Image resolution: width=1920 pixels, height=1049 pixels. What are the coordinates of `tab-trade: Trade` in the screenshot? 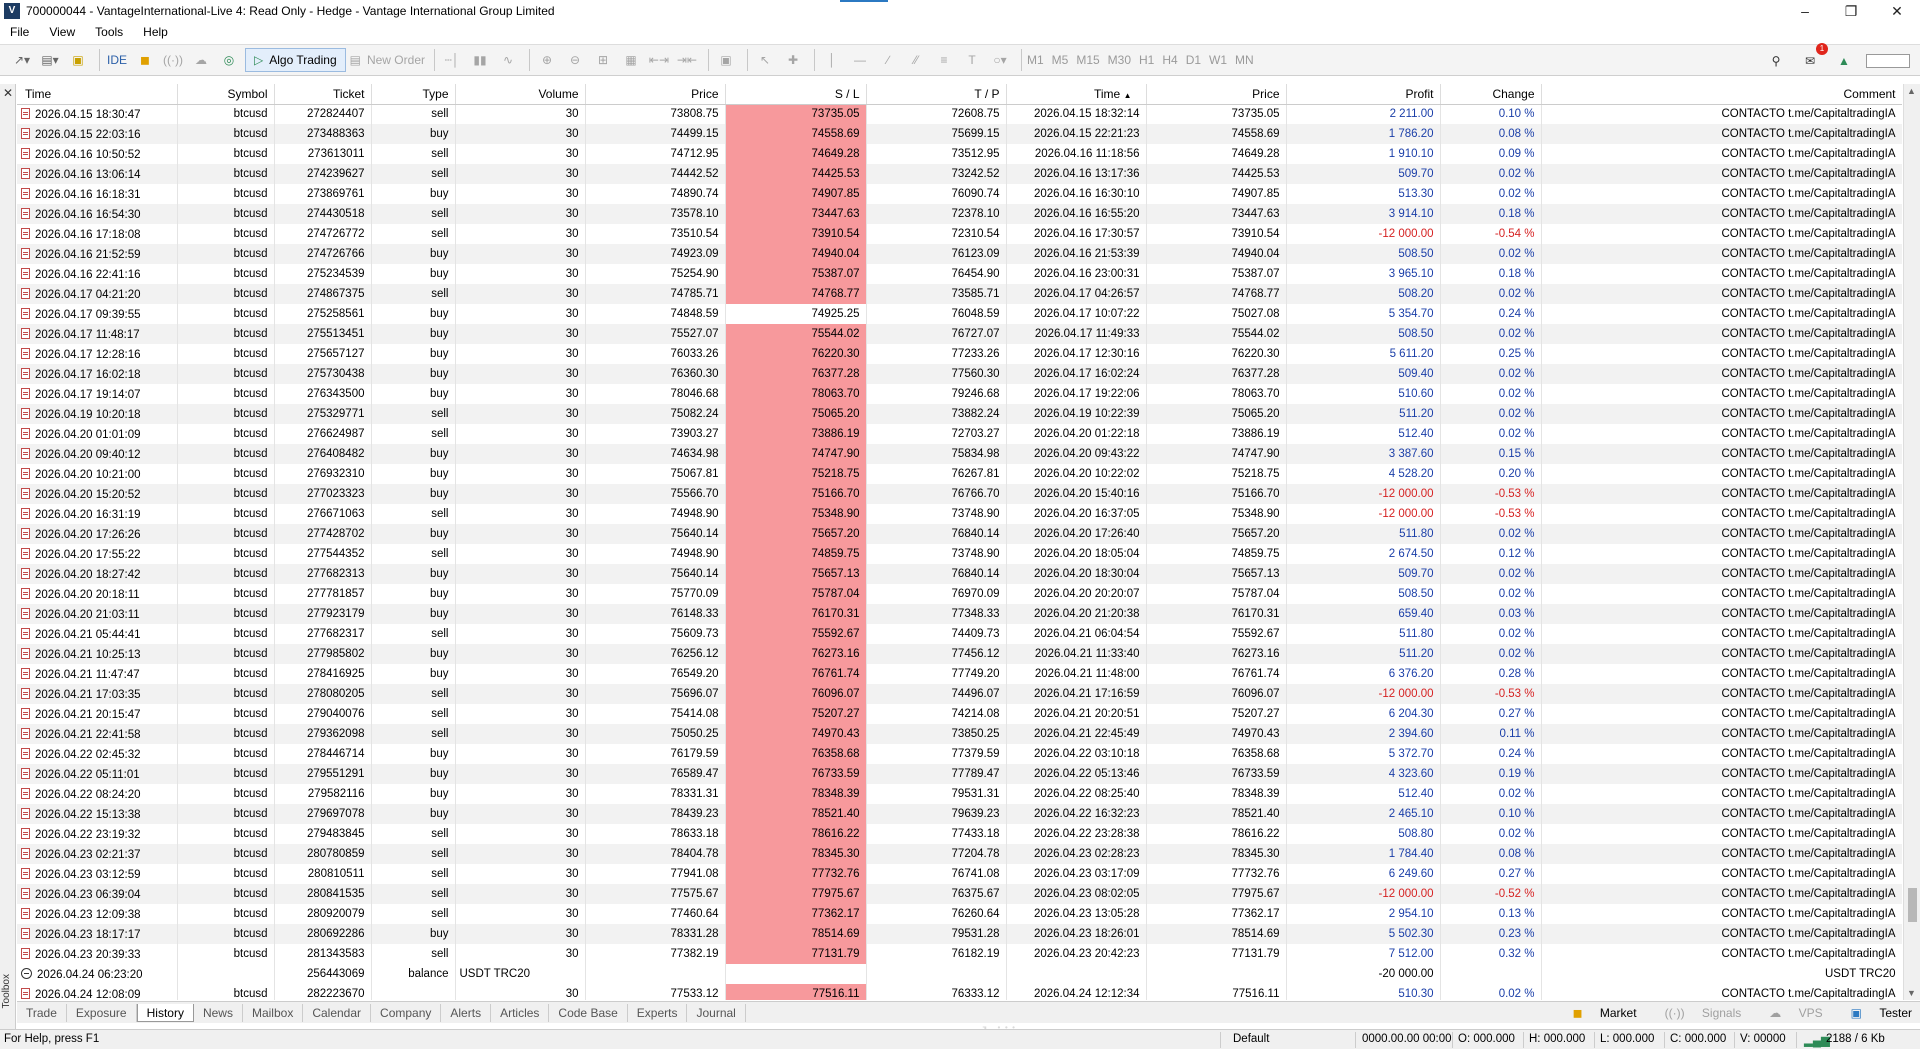 It's located at (42, 1012).